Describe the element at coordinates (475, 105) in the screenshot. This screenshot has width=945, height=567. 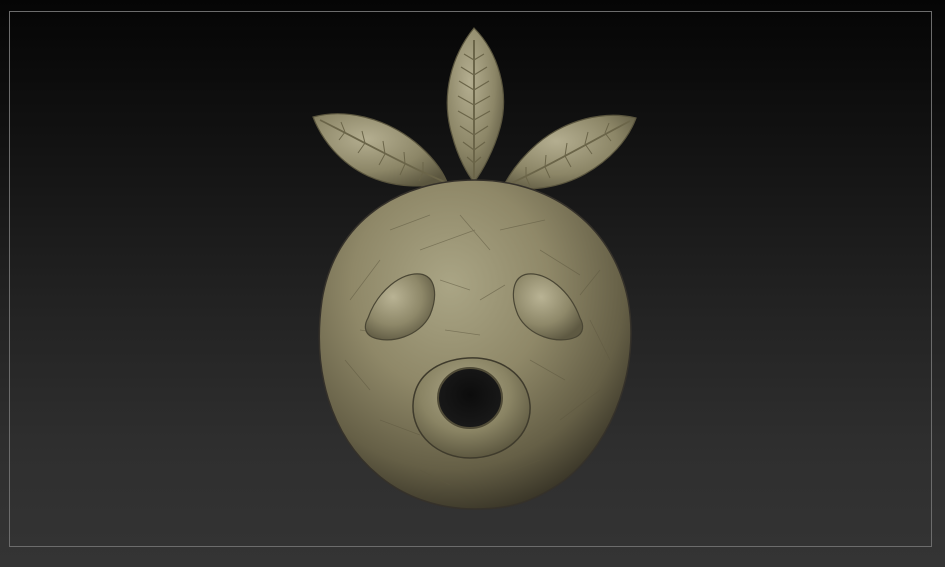
I see `center-leaf` at that location.